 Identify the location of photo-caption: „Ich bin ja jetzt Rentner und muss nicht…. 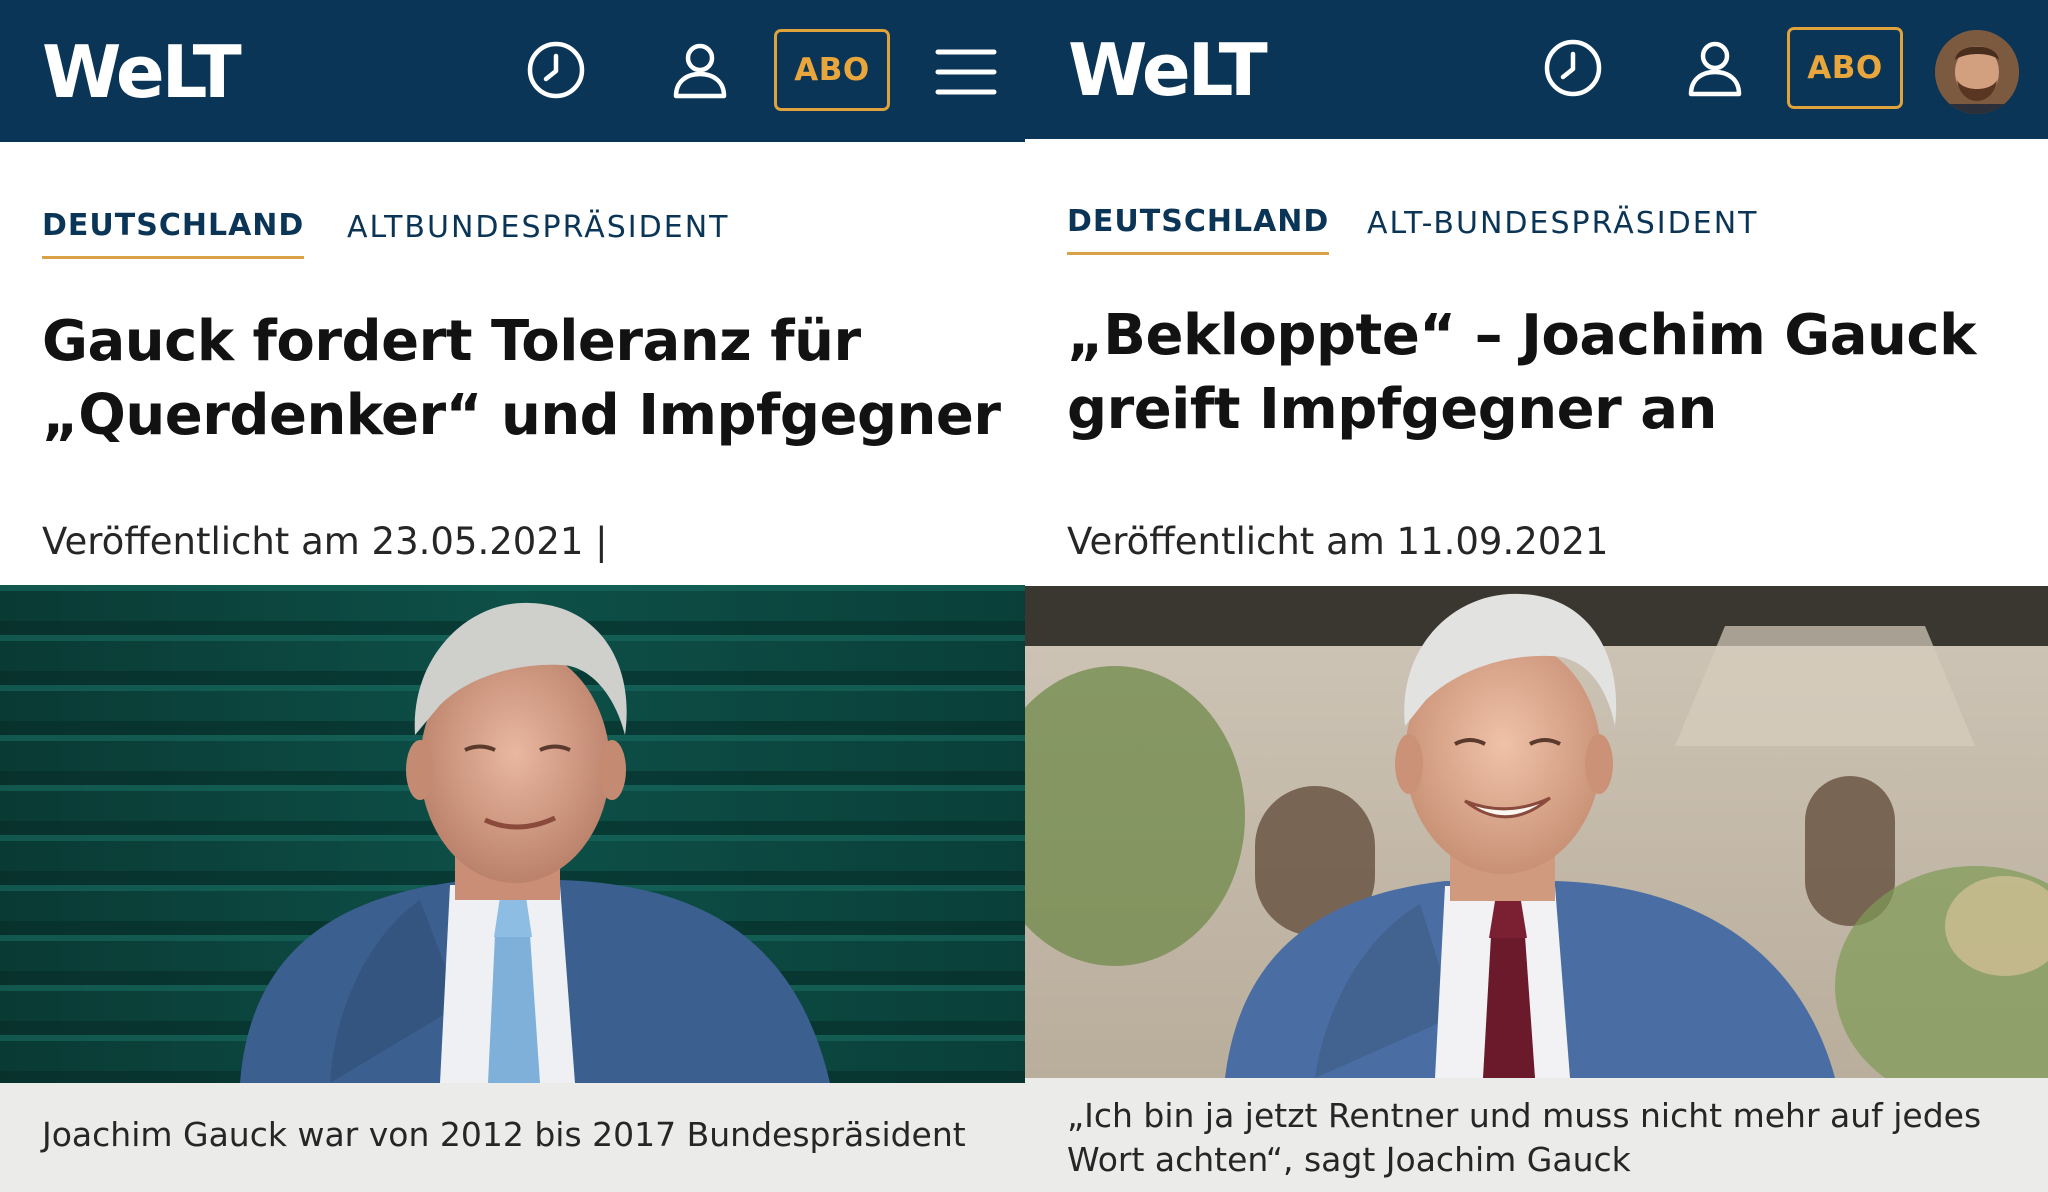
(1536, 1135).